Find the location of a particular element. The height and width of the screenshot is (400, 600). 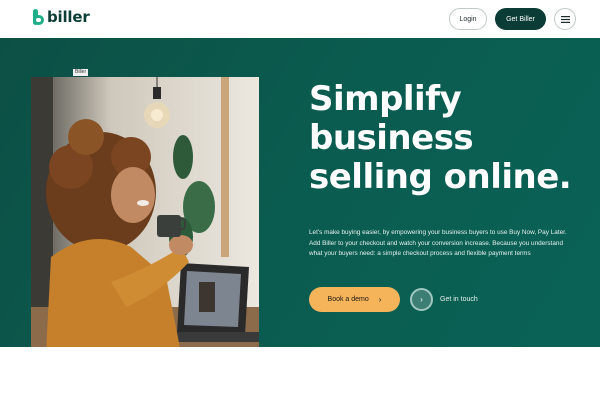

headline-line: business is located at coordinates (391, 138).